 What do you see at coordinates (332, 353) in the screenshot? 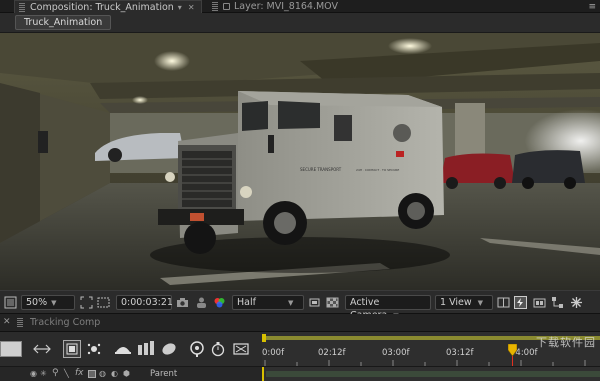
I see `ruler-tick-label: 02:12f` at bounding box center [332, 353].